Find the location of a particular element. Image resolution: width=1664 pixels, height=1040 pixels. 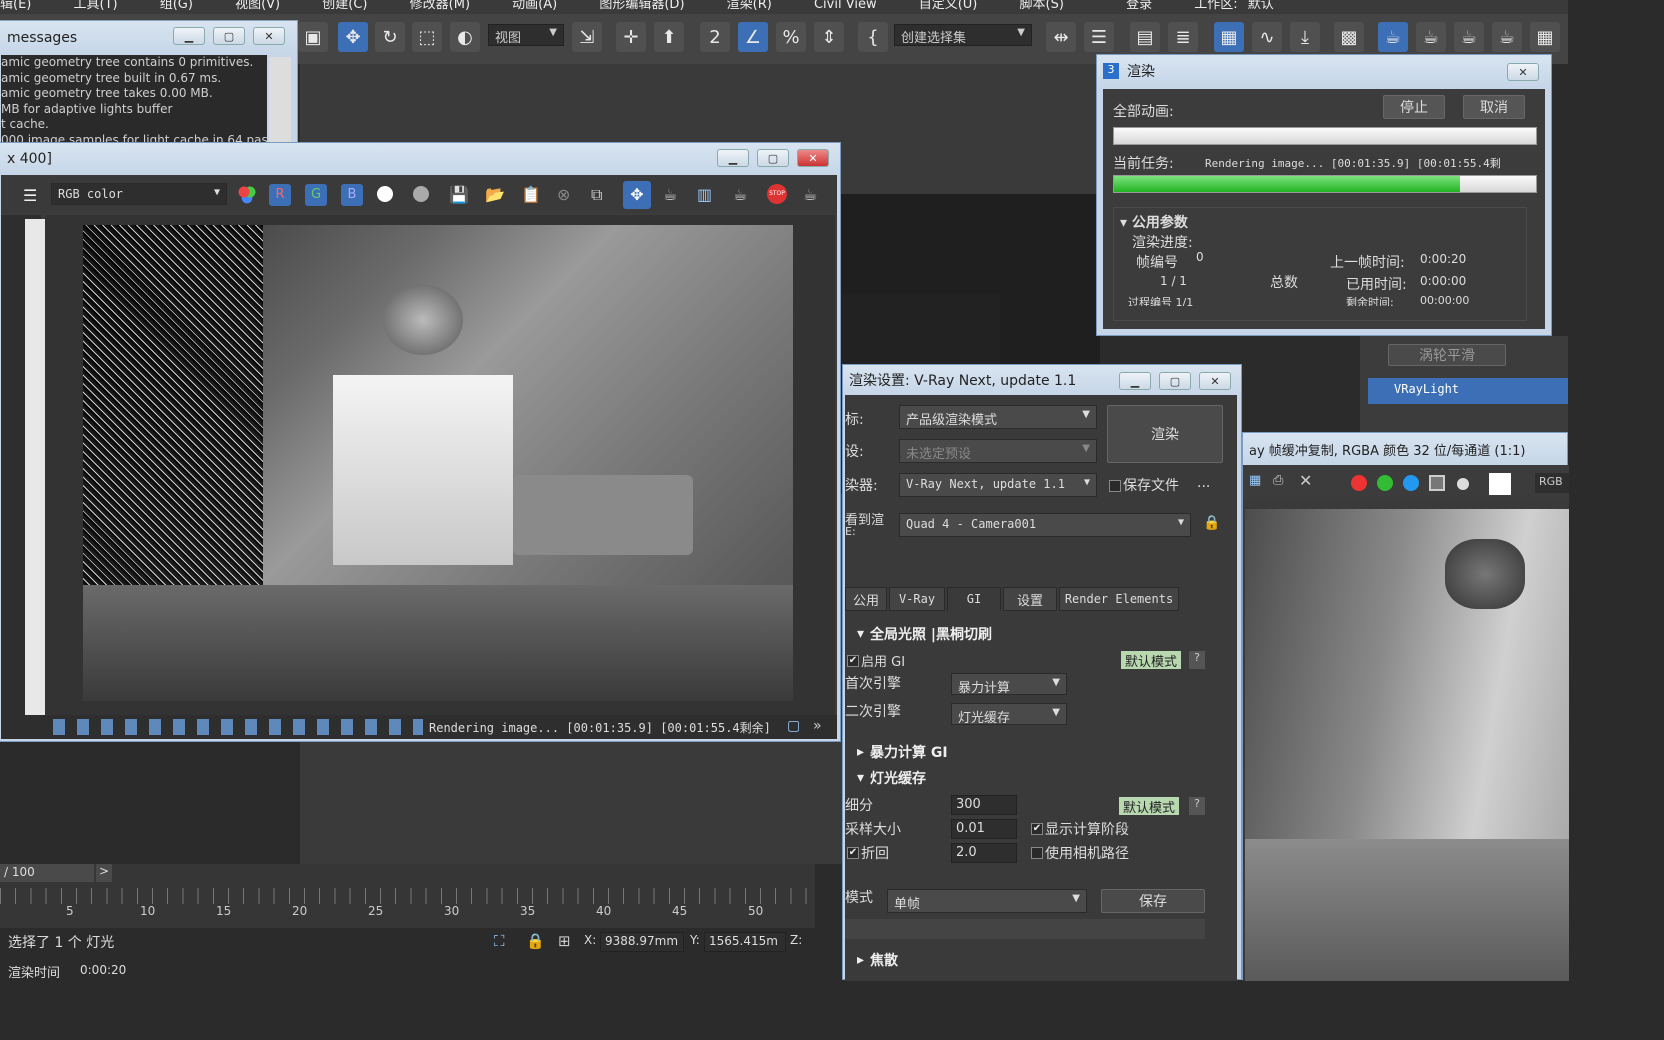

x-coordinate-field: 9388.97mm is located at coordinates (642, 942).